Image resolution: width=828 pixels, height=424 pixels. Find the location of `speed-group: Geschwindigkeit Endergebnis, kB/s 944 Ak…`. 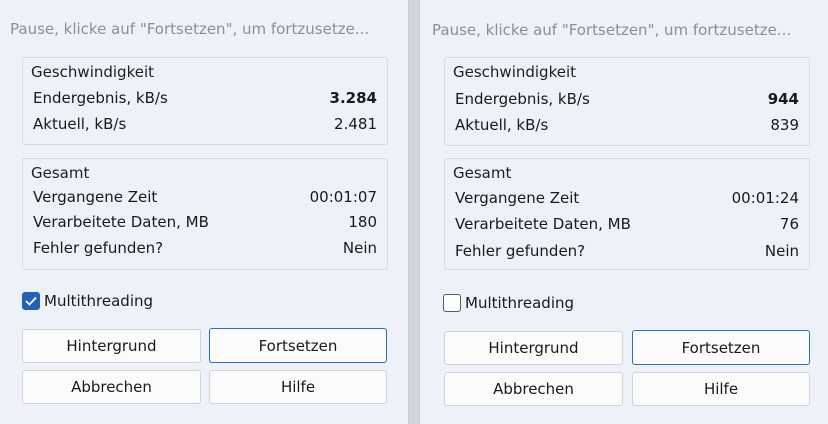

speed-group: Geschwindigkeit Endergebnis, kB/s 944 Ak… is located at coordinates (627, 101).